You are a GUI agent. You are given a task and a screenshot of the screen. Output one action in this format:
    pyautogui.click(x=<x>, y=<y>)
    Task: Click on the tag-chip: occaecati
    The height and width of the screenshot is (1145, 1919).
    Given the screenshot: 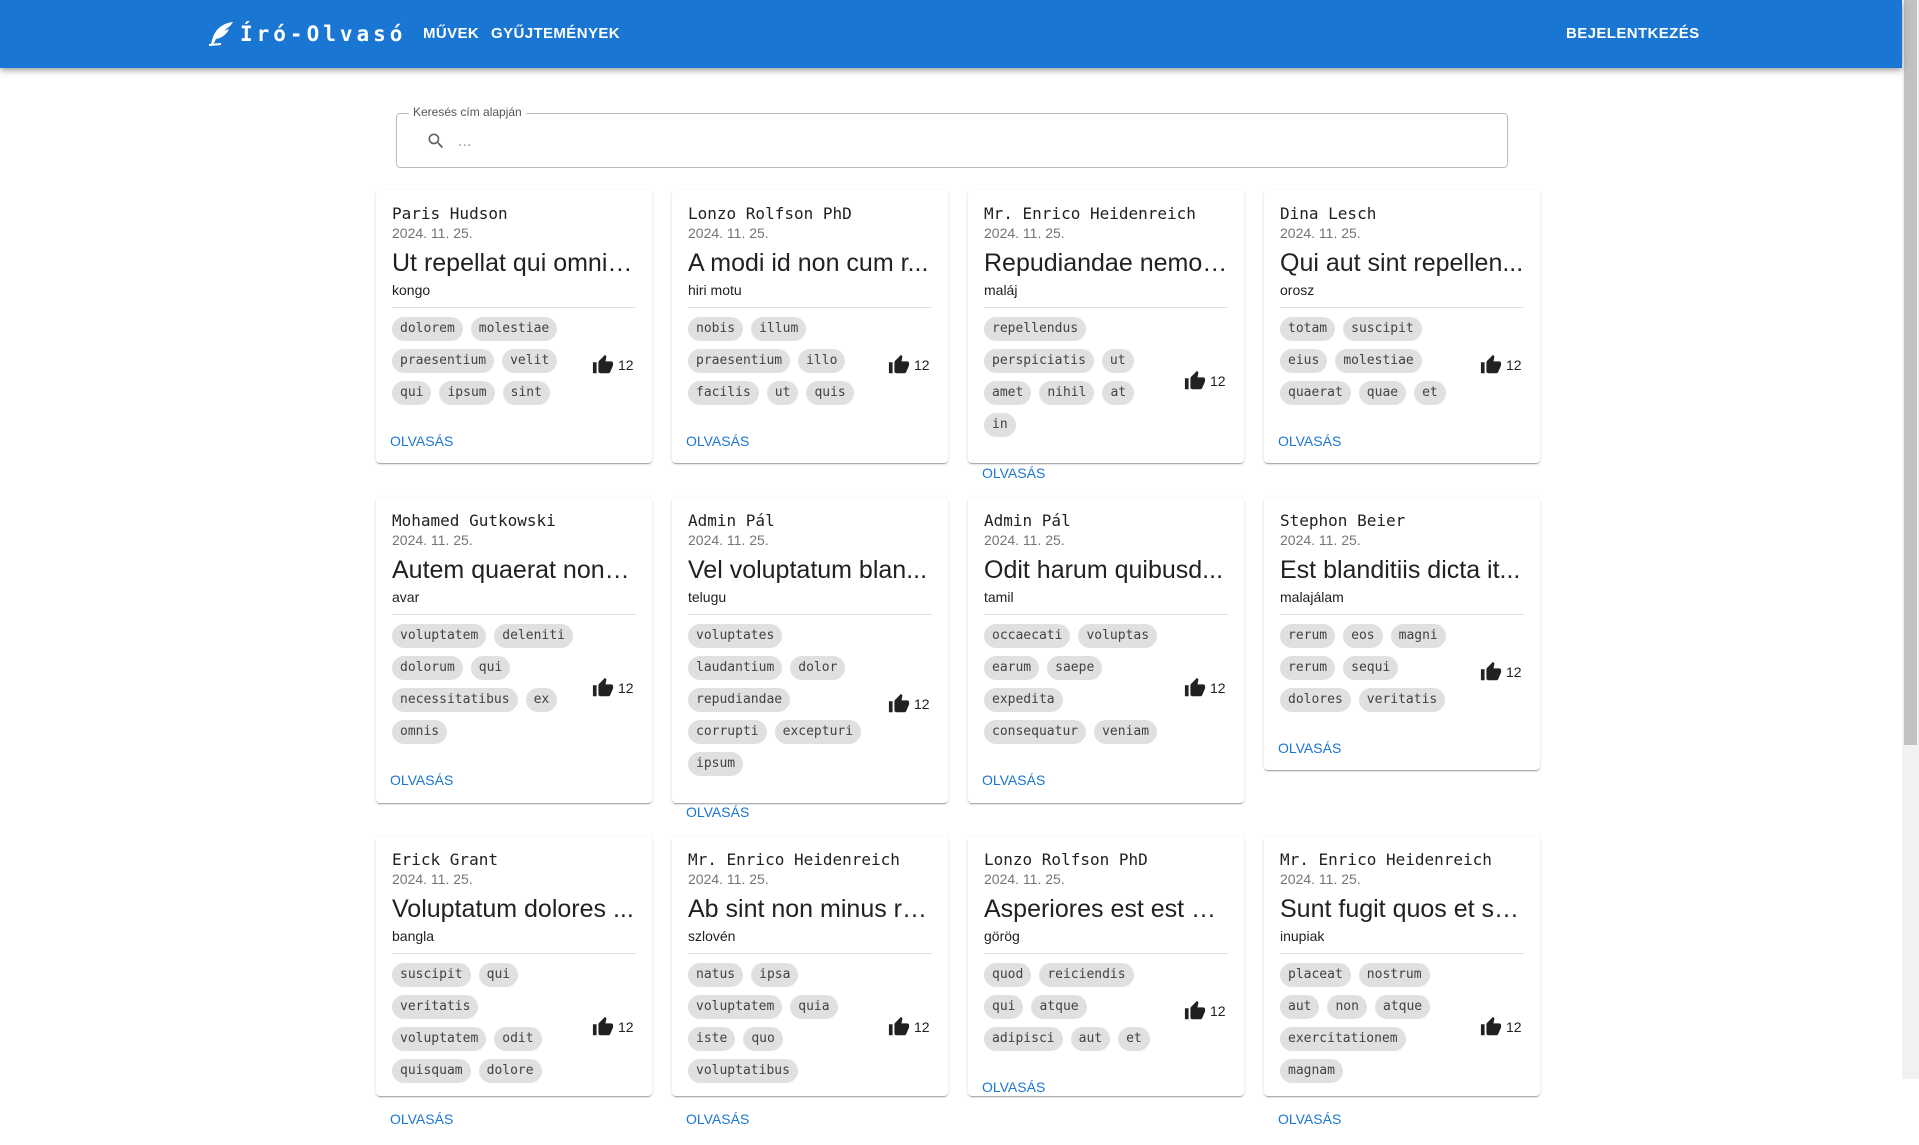 What is the action you would take?
    pyautogui.click(x=1027, y=636)
    